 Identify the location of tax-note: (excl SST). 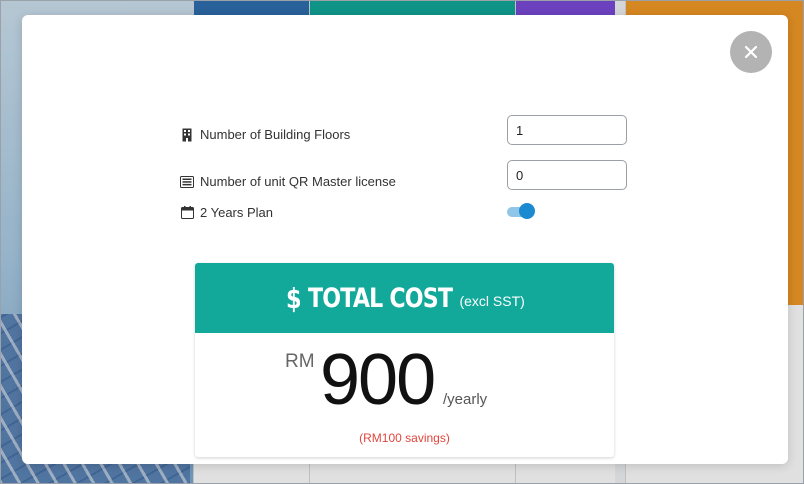
(492, 301).